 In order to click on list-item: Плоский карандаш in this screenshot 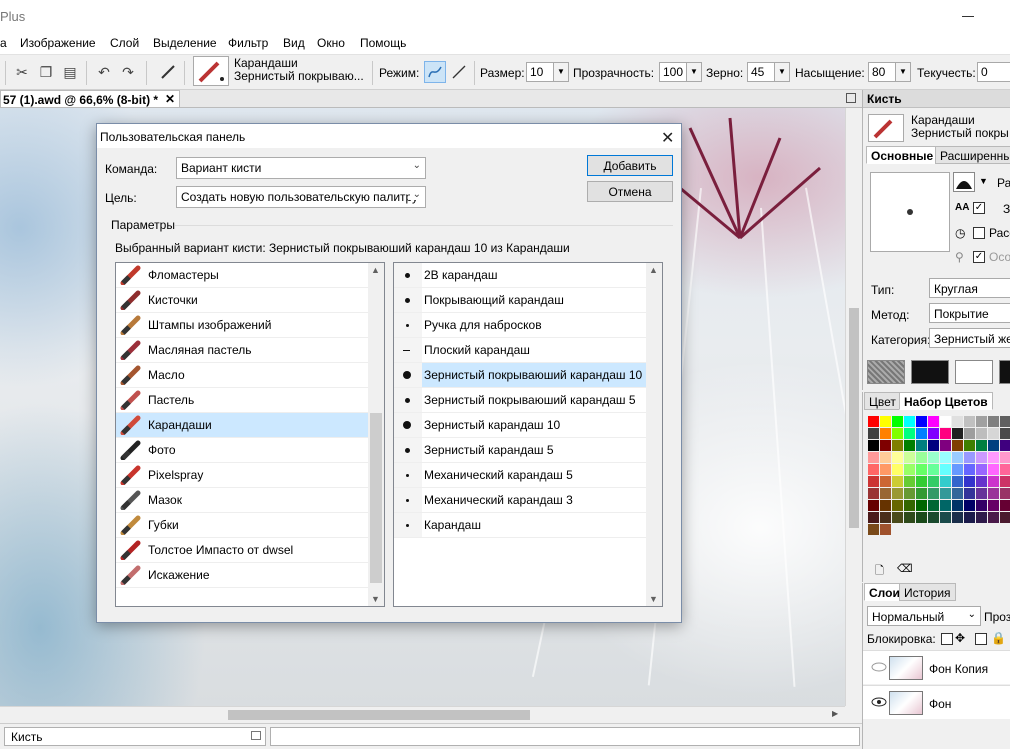, I will do `click(520, 350)`.